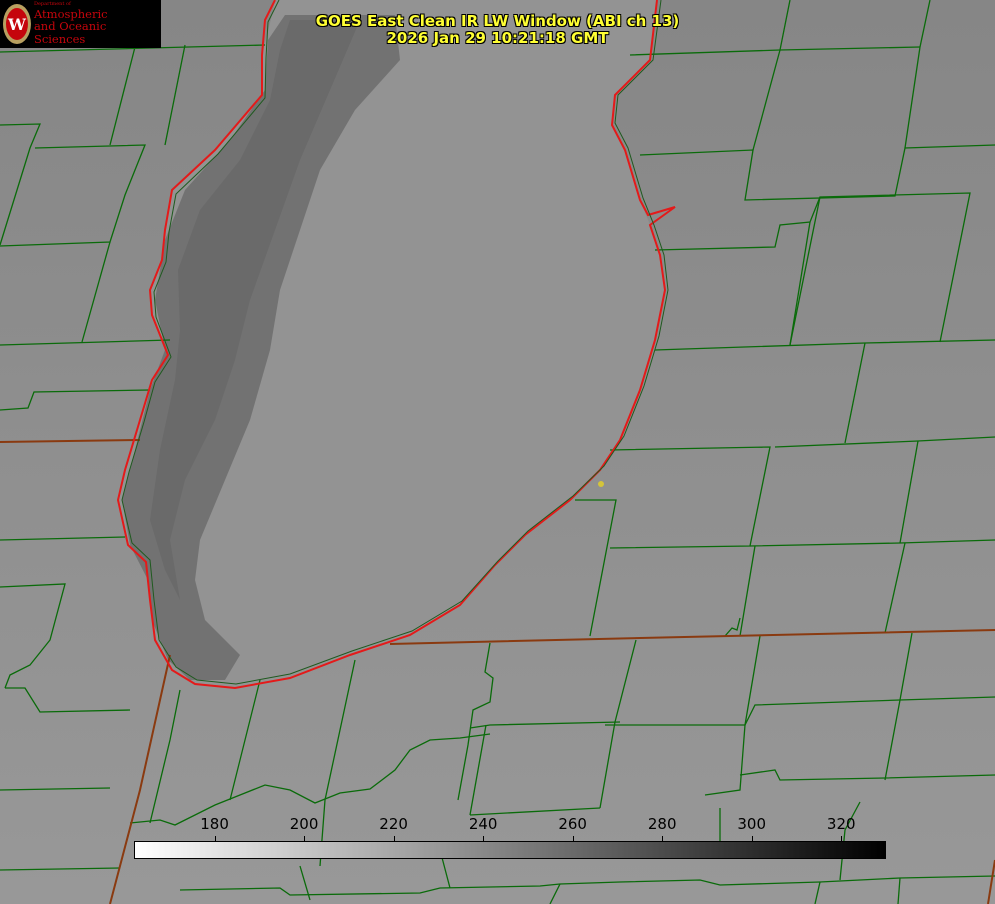 This screenshot has width=995, height=904. What do you see at coordinates (752, 824) in the screenshot?
I see `colorbar-tick-label: 300` at bounding box center [752, 824].